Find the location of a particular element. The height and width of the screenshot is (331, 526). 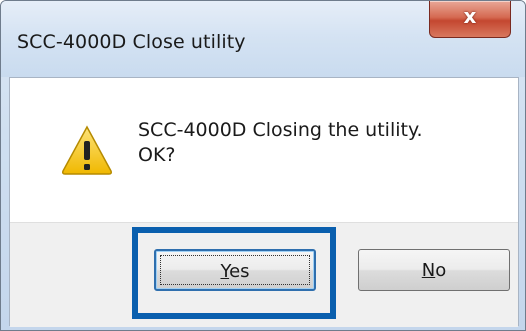

no-label: o is located at coordinates (441, 270).